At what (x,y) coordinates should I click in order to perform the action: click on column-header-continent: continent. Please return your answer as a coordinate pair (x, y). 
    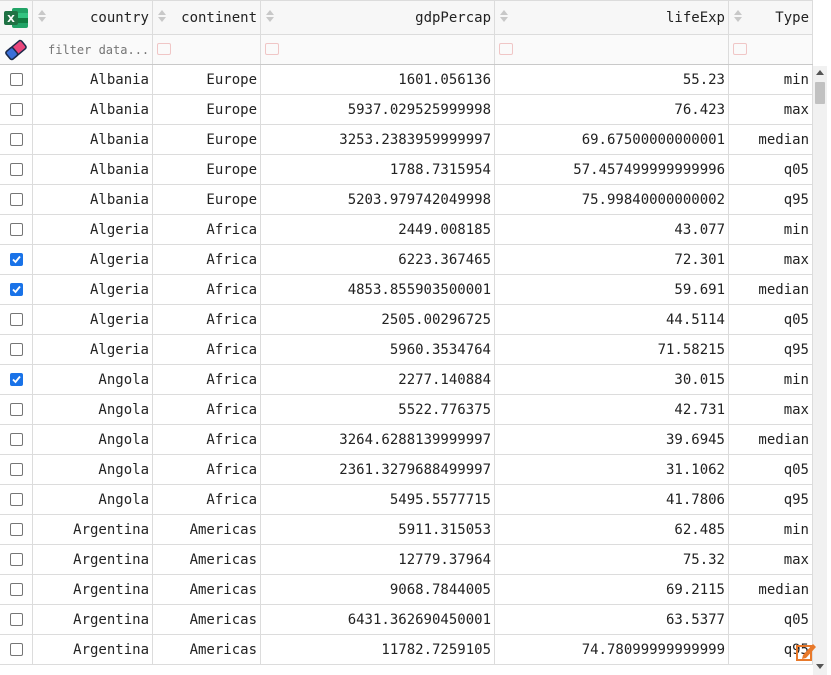
    Looking at the image, I should click on (207, 17).